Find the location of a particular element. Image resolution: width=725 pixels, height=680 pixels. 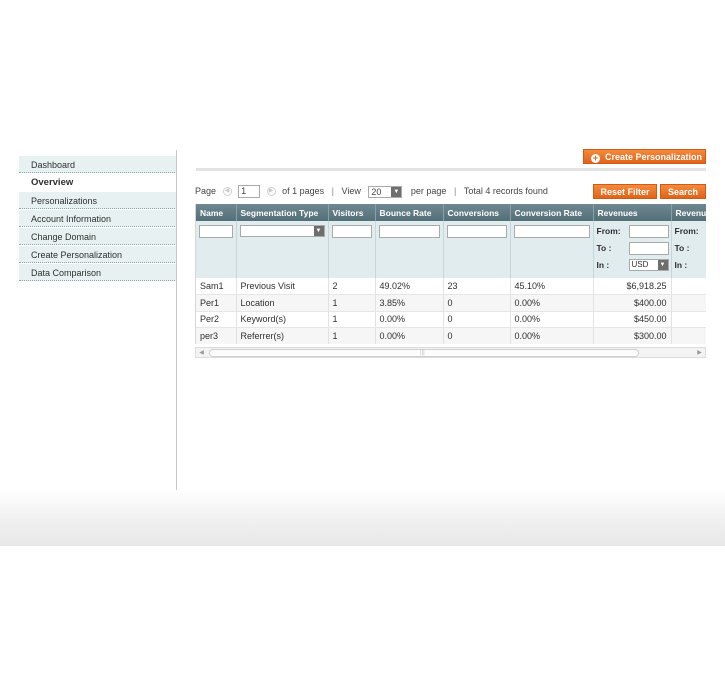

view-label: View is located at coordinates (351, 191).